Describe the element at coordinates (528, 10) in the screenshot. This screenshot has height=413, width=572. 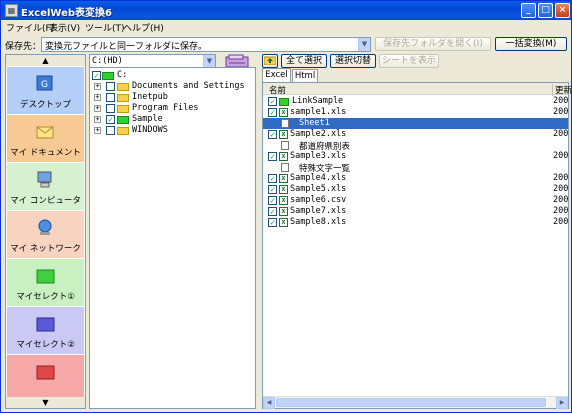
I see `minimize-button: _` at that location.